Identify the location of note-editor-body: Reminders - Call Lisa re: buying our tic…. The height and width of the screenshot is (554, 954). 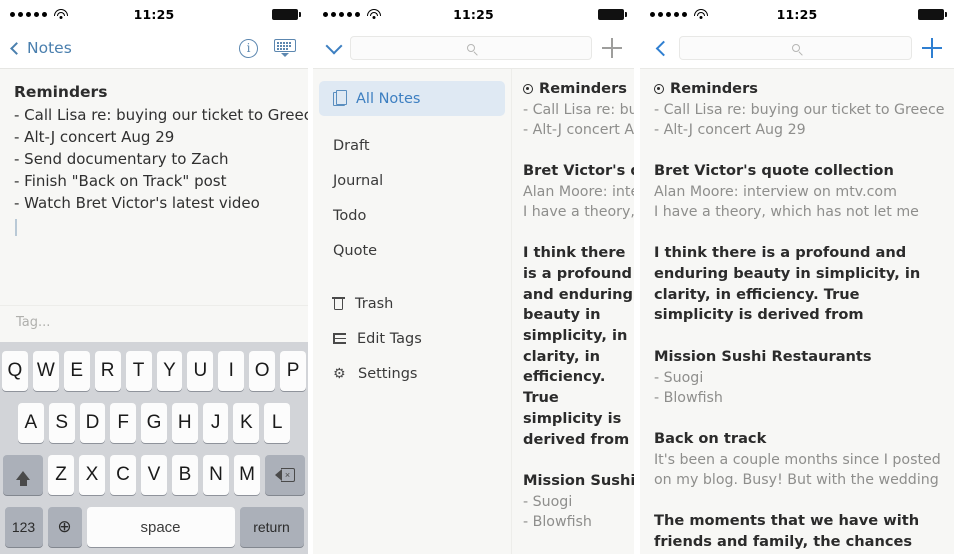
(154, 187).